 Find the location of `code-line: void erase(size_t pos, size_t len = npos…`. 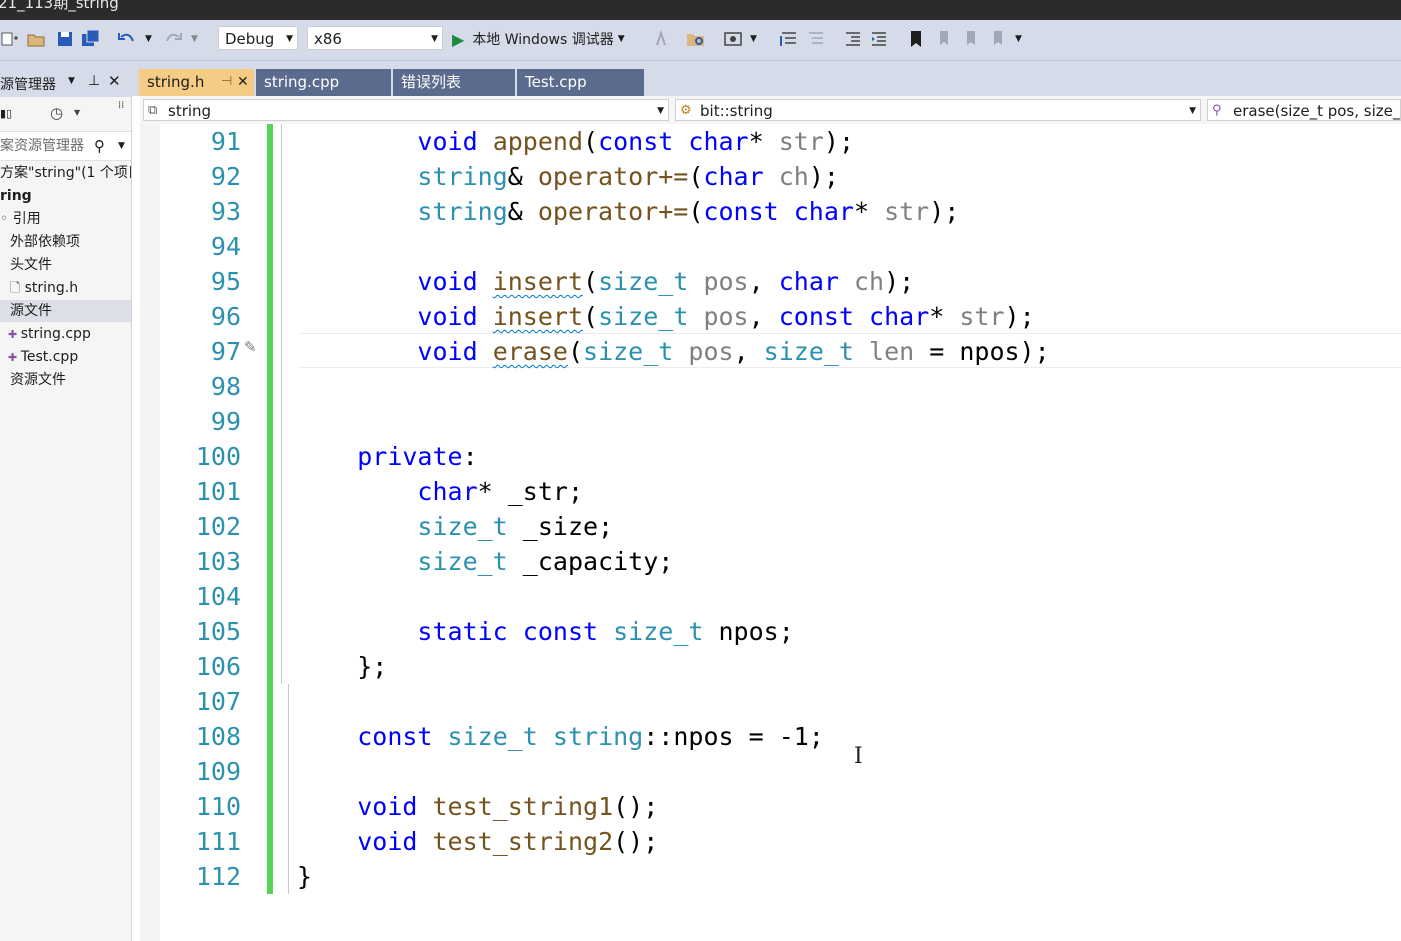

code-line: void erase(size_t pos, size_t len = npos… is located at coordinates (673, 351).